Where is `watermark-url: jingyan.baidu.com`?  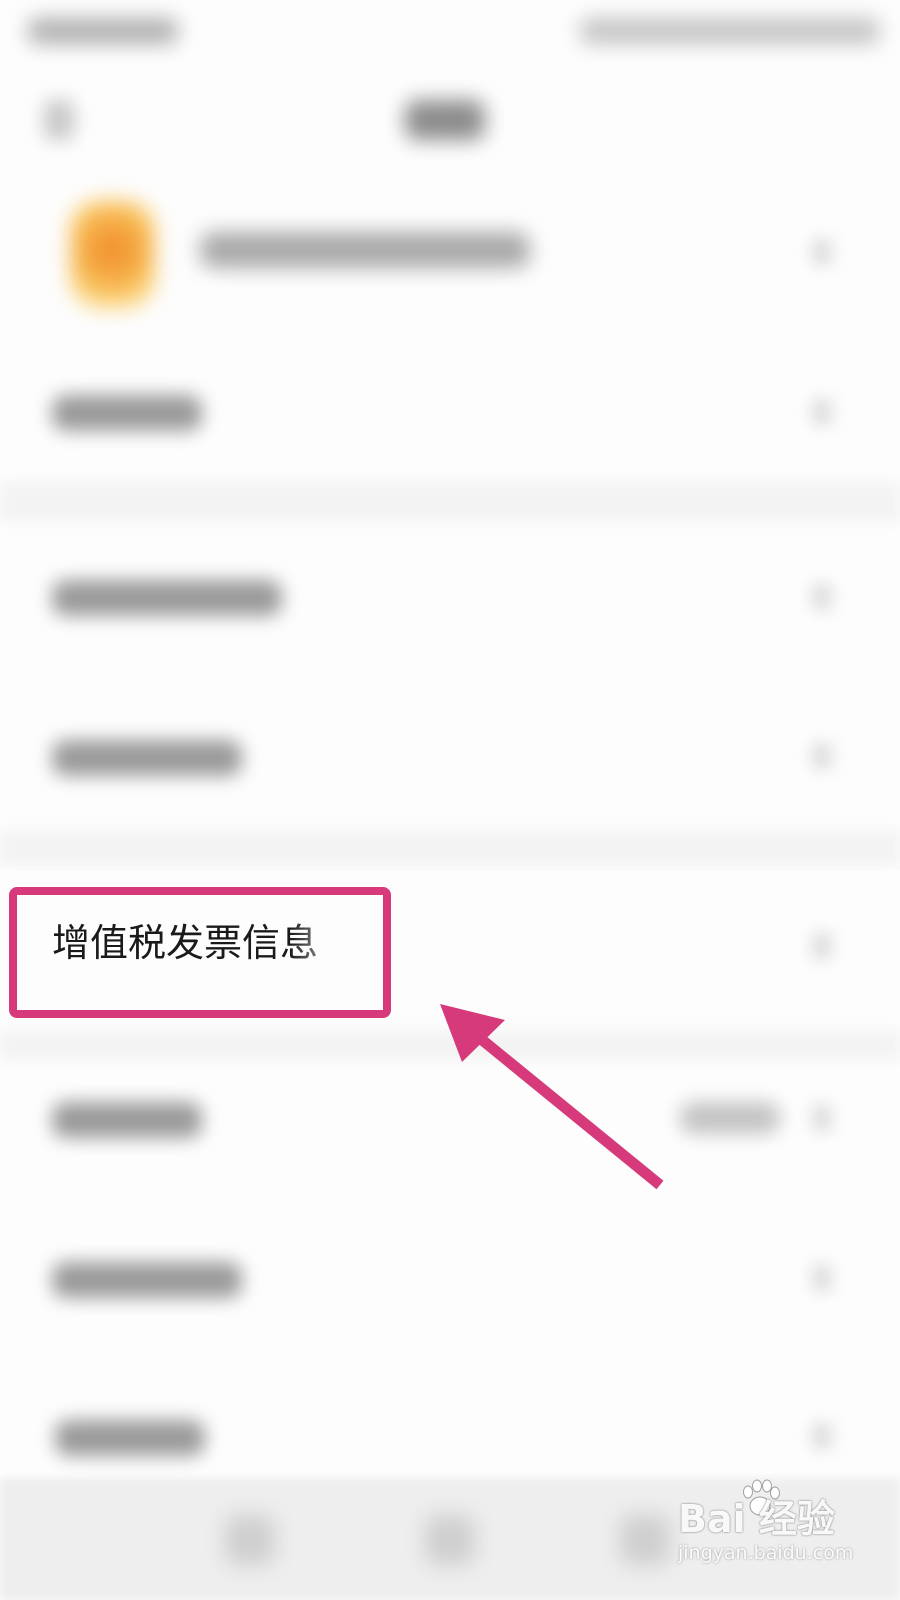
watermark-url: jingyan.baidu.com is located at coordinates (766, 1553).